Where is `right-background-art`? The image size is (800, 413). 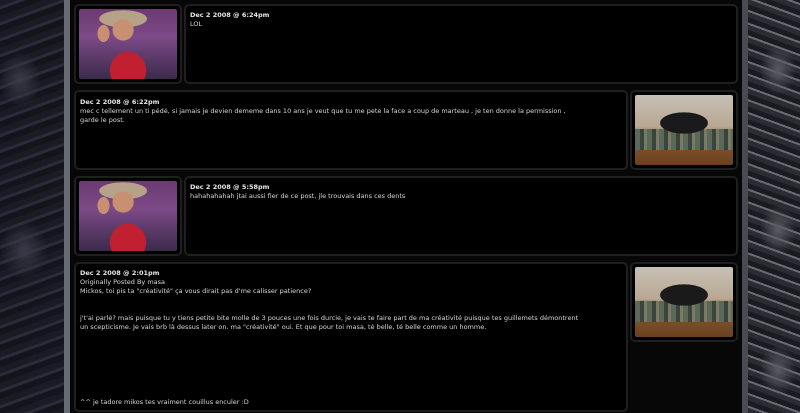
right-background-art is located at coordinates (774, 206).